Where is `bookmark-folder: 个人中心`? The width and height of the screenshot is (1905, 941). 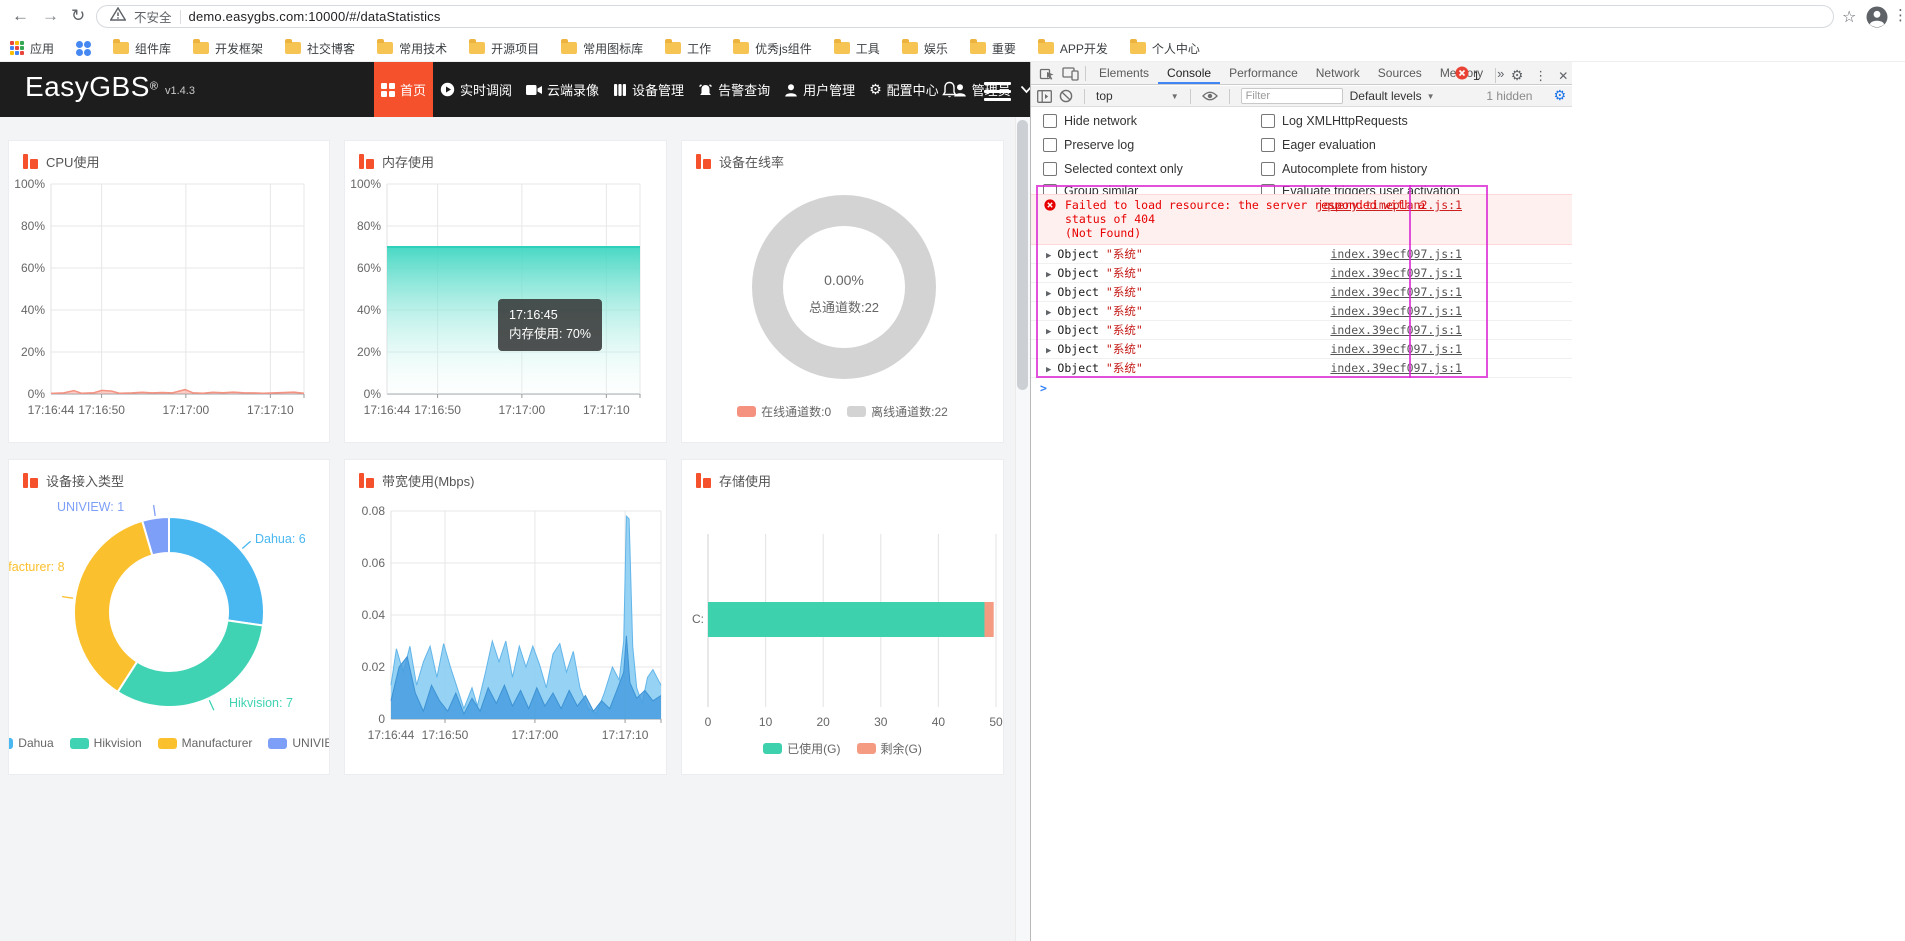
bookmark-folder: 个人中心 is located at coordinates (1164, 48).